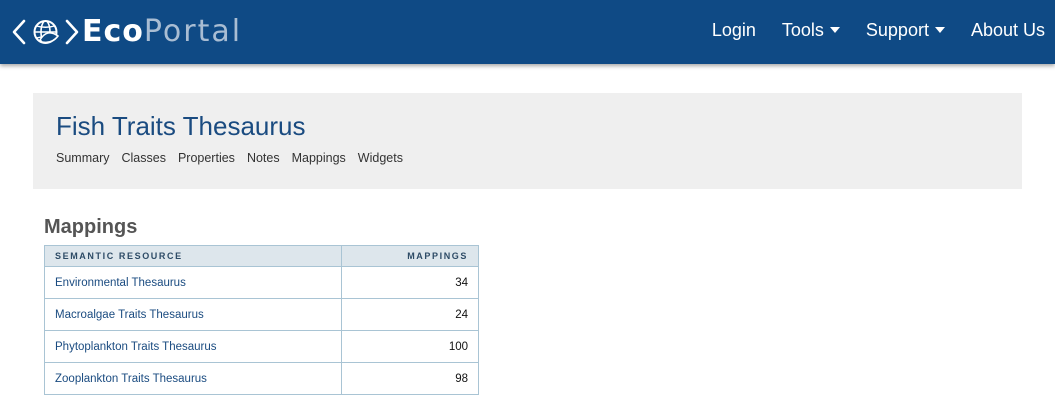 The width and height of the screenshot is (1055, 419). What do you see at coordinates (120, 283) in the screenshot?
I see `resource-link: Environmental Thesaurus` at bounding box center [120, 283].